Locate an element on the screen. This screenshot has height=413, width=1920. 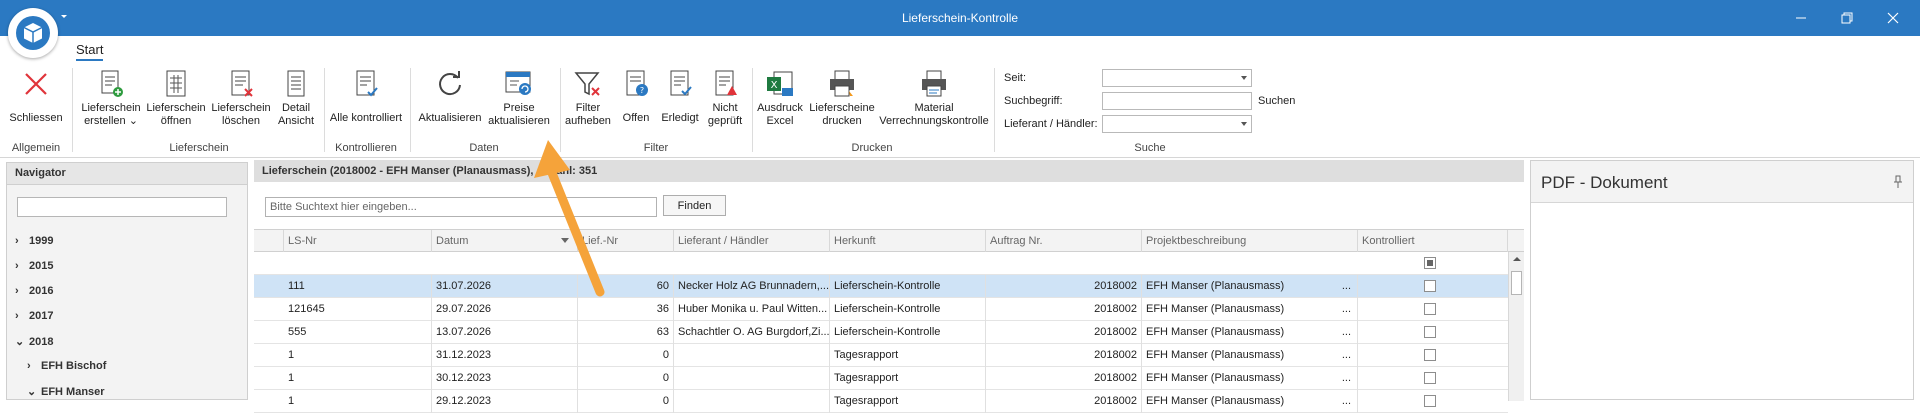
minimize-button is located at coordinates (1801, 18).